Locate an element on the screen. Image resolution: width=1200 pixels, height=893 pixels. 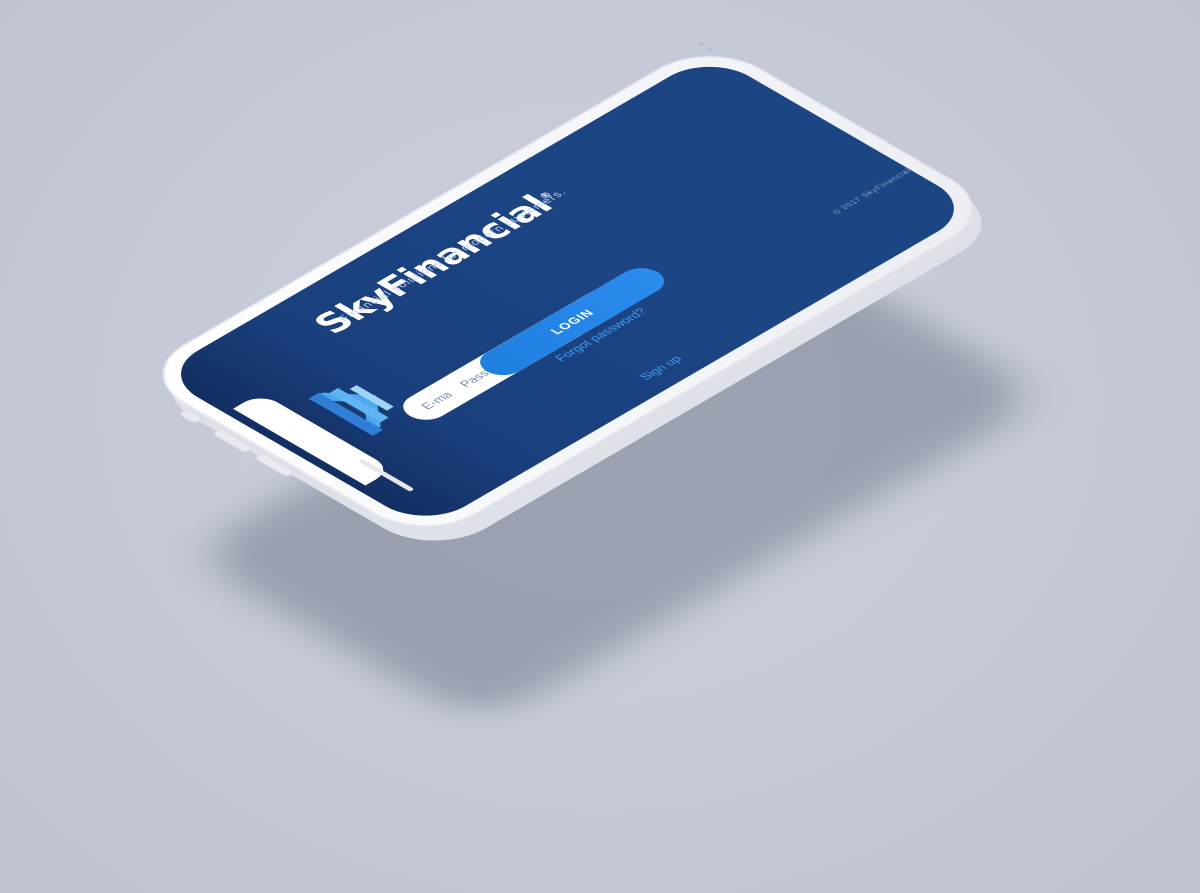
earpiece-speaker is located at coordinates (386, 475).